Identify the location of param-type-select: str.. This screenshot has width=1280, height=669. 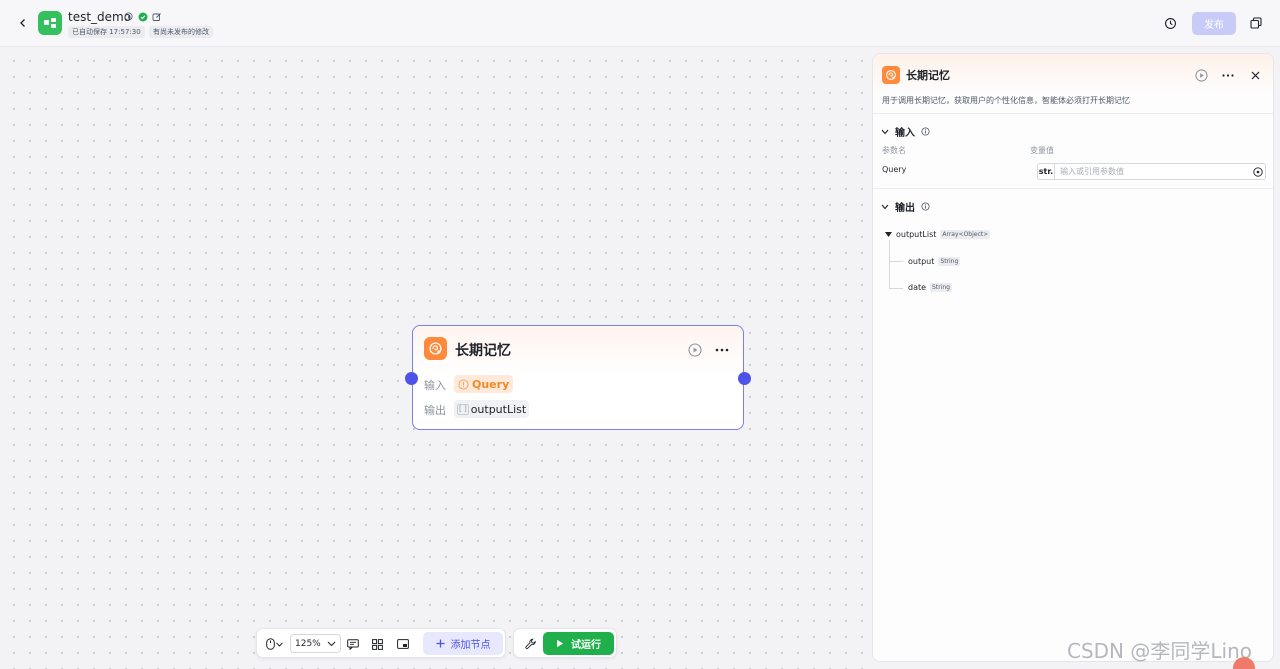
(1045, 171).